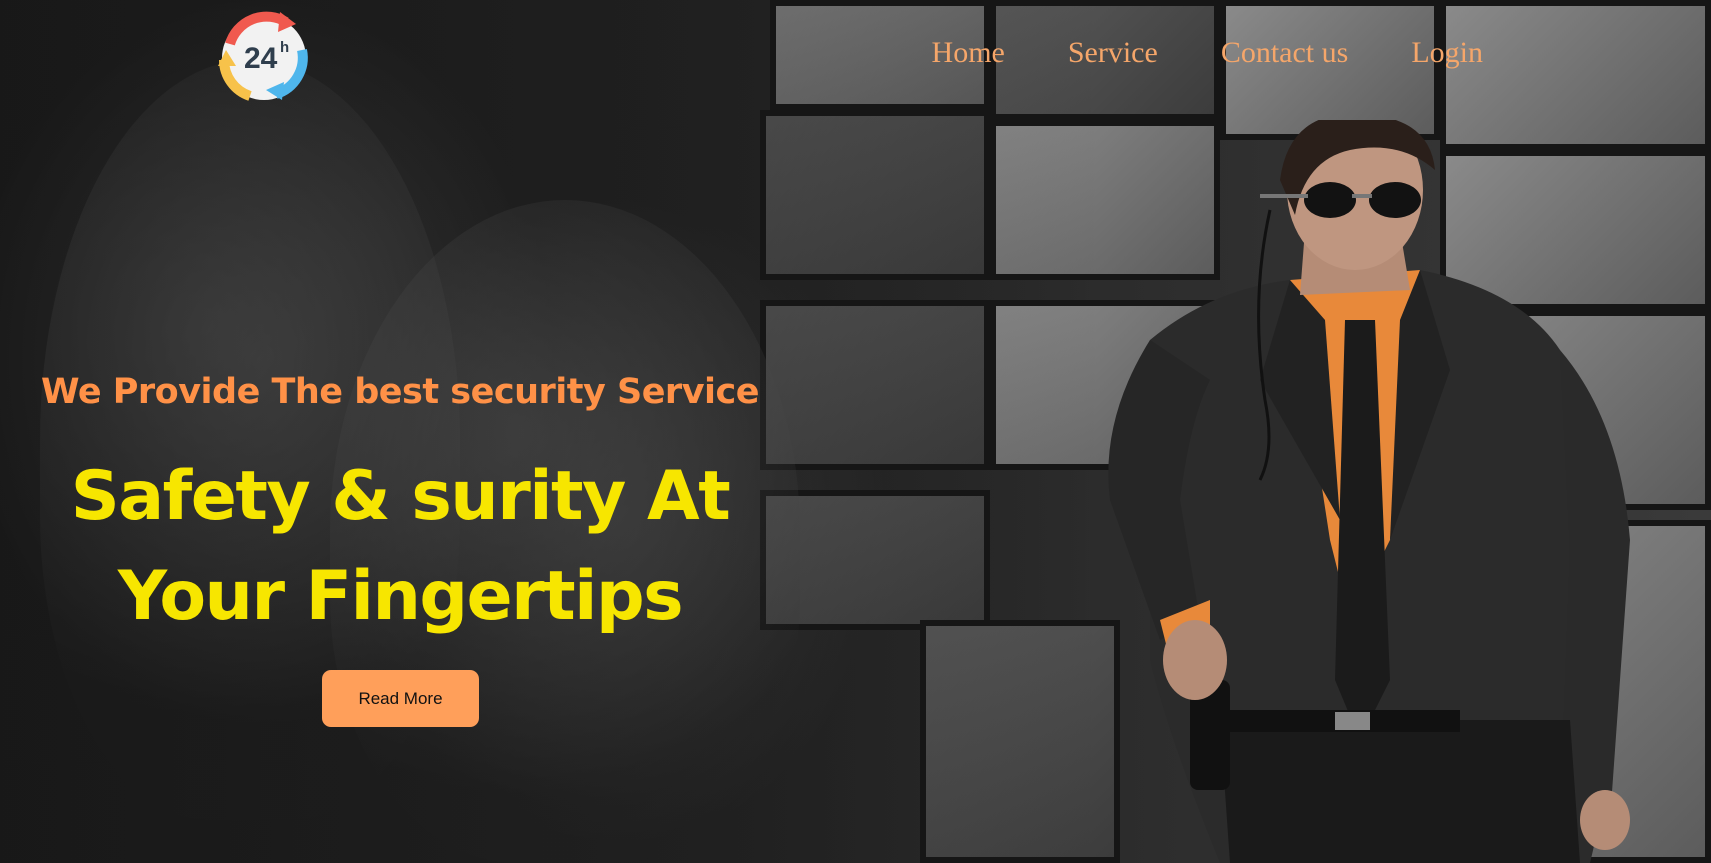  What do you see at coordinates (400, 698) in the screenshot?
I see `read-more-button: Read More` at bounding box center [400, 698].